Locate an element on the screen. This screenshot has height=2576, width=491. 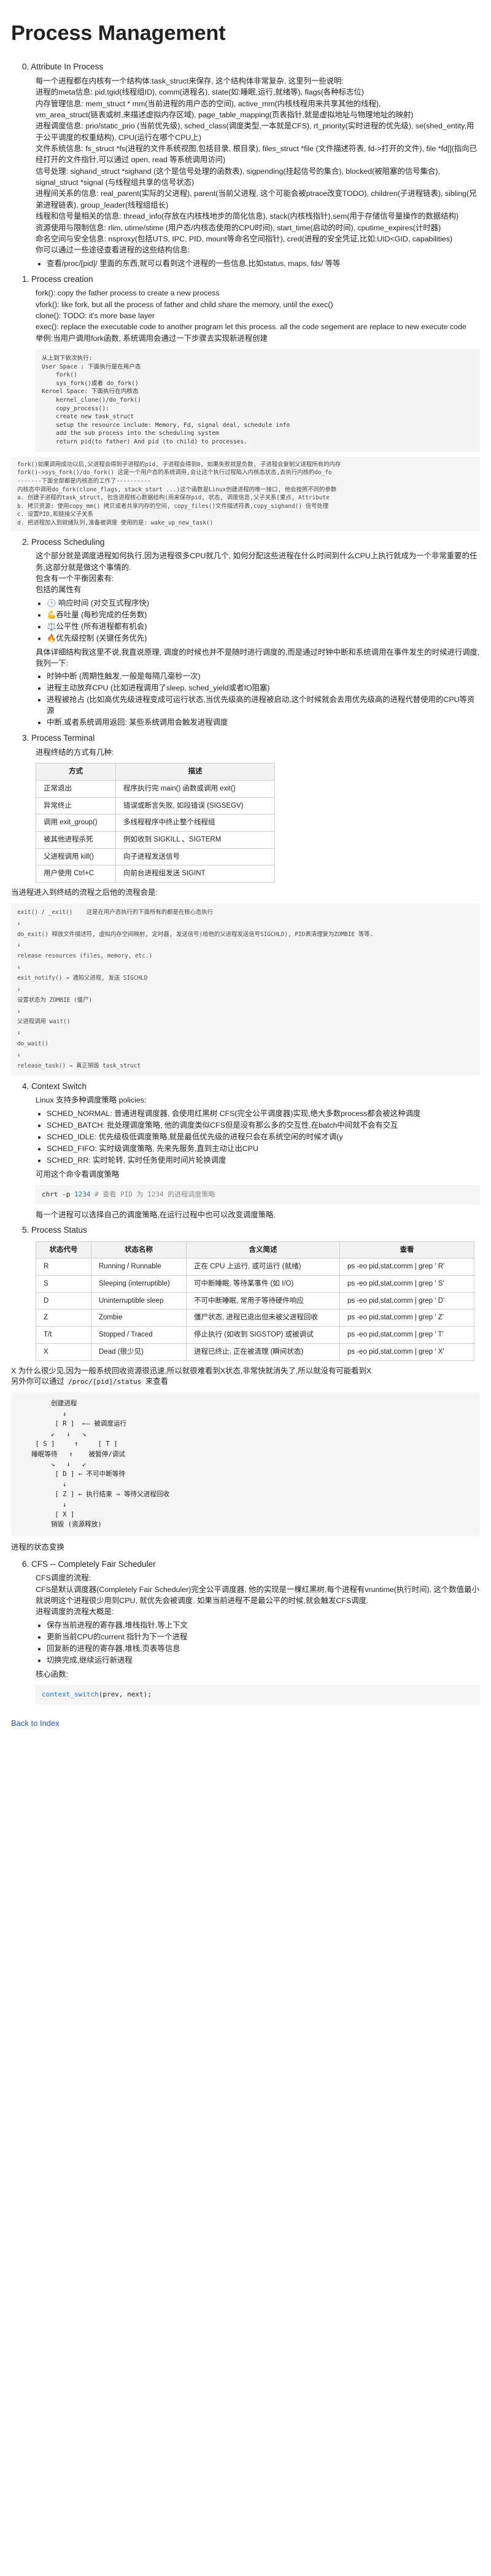
section-body: 可用这个命令看调度策略 is located at coordinates (258, 1174).